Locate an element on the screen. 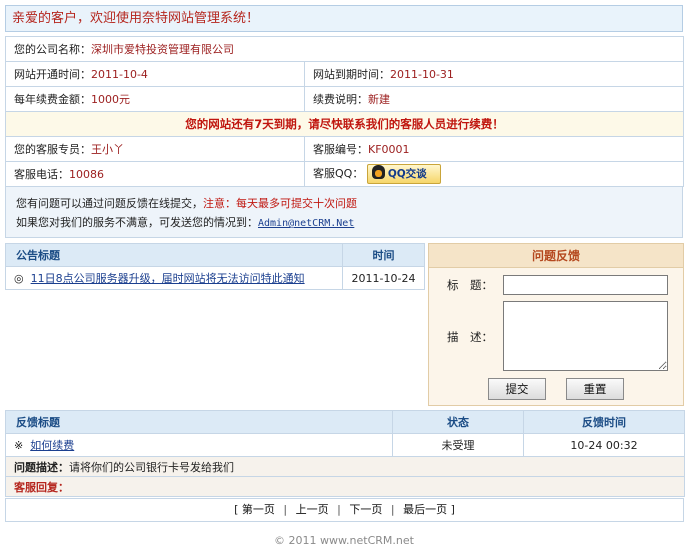 The height and width of the screenshot is (552, 688). announcement-time-header: 时间 is located at coordinates (383, 255).